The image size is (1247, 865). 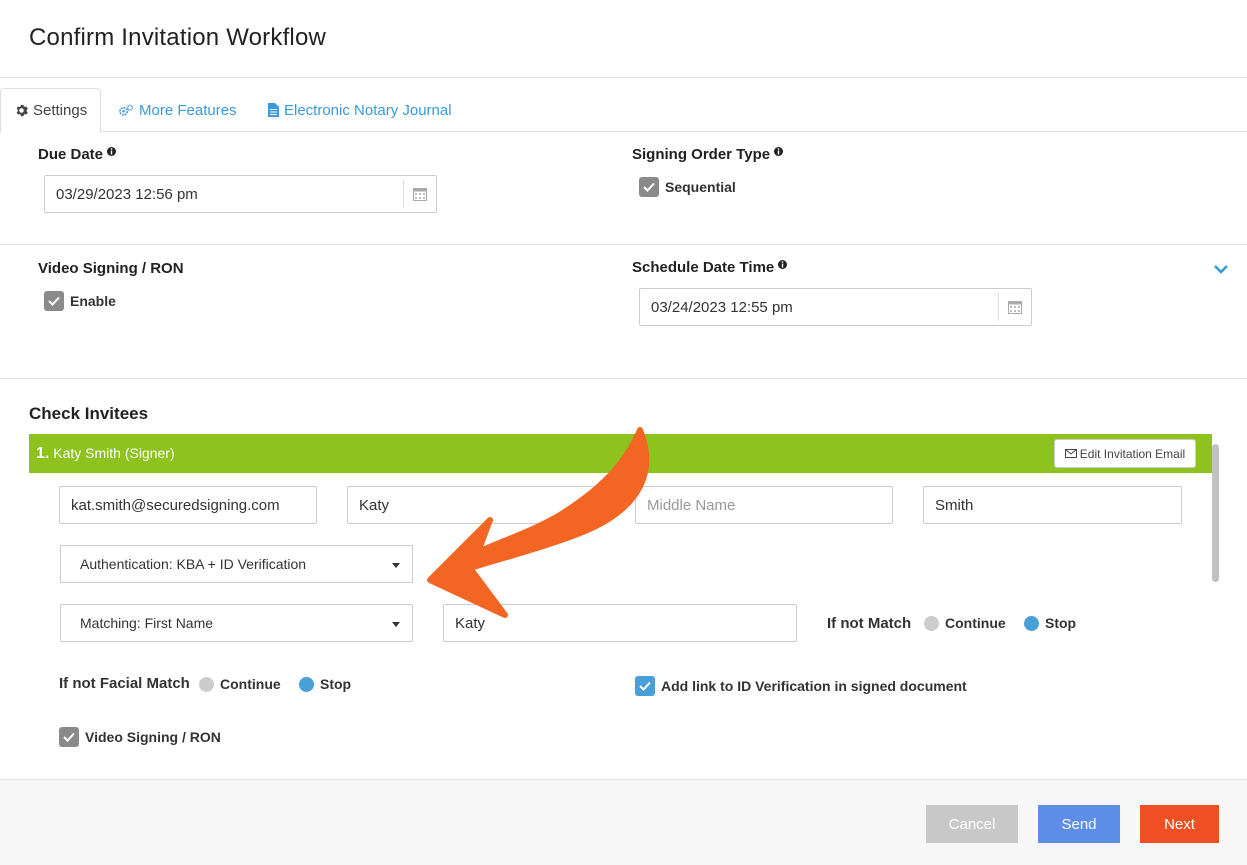 I want to click on matching-value: Matching: First Name, so click(x=147, y=623).